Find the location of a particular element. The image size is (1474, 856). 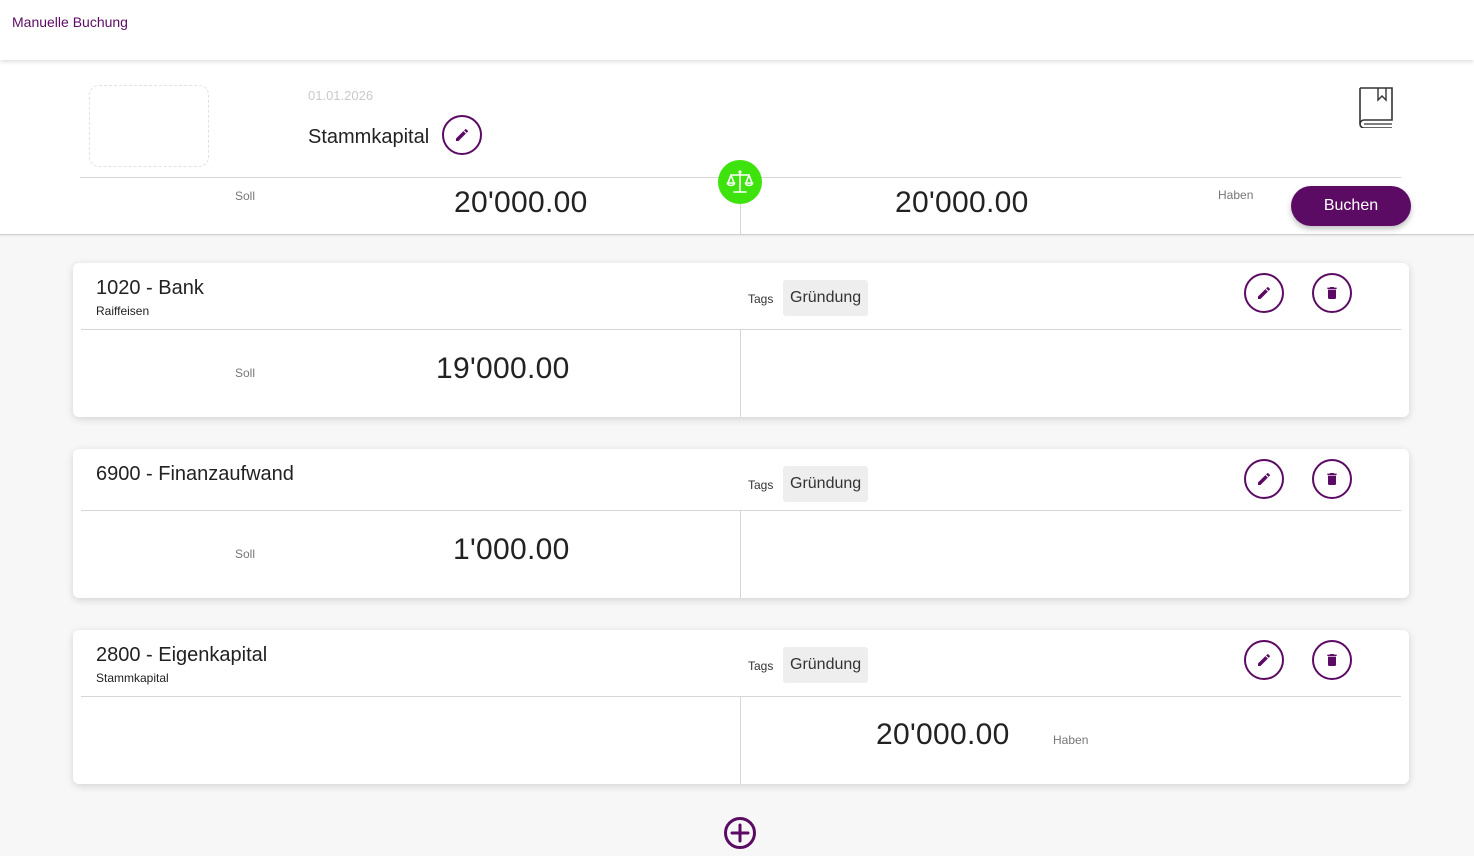

add-entry-button is located at coordinates (740, 833).